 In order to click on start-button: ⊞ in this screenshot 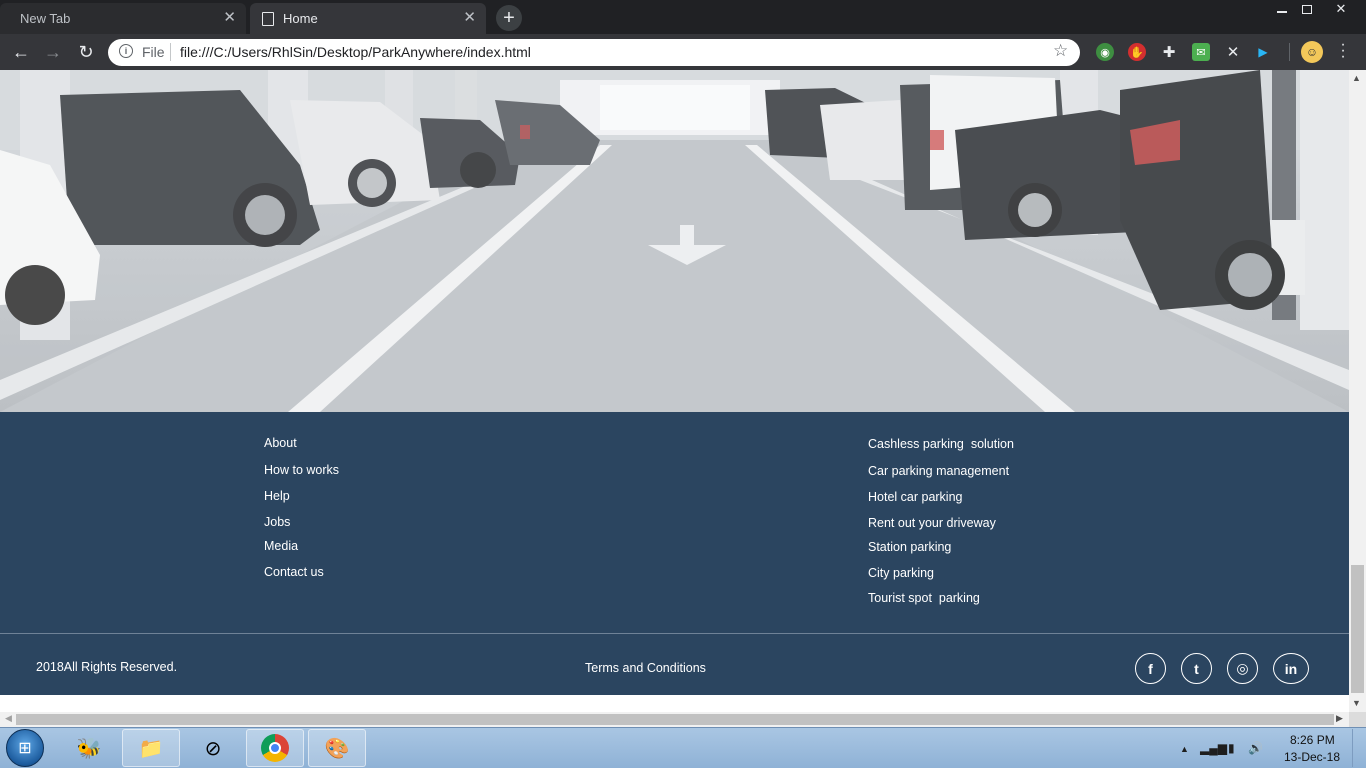, I will do `click(25, 748)`.